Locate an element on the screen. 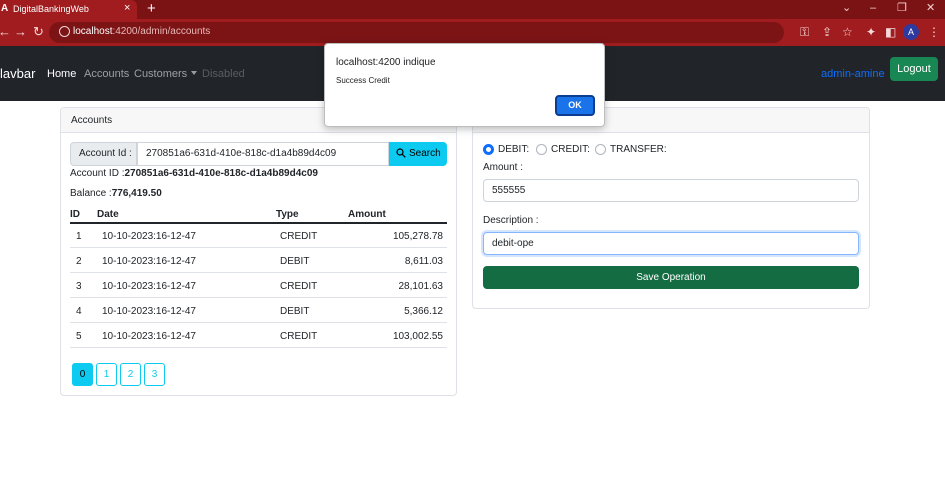 The height and width of the screenshot is (501, 945). close-icon: ✕ is located at coordinates (930, 8).